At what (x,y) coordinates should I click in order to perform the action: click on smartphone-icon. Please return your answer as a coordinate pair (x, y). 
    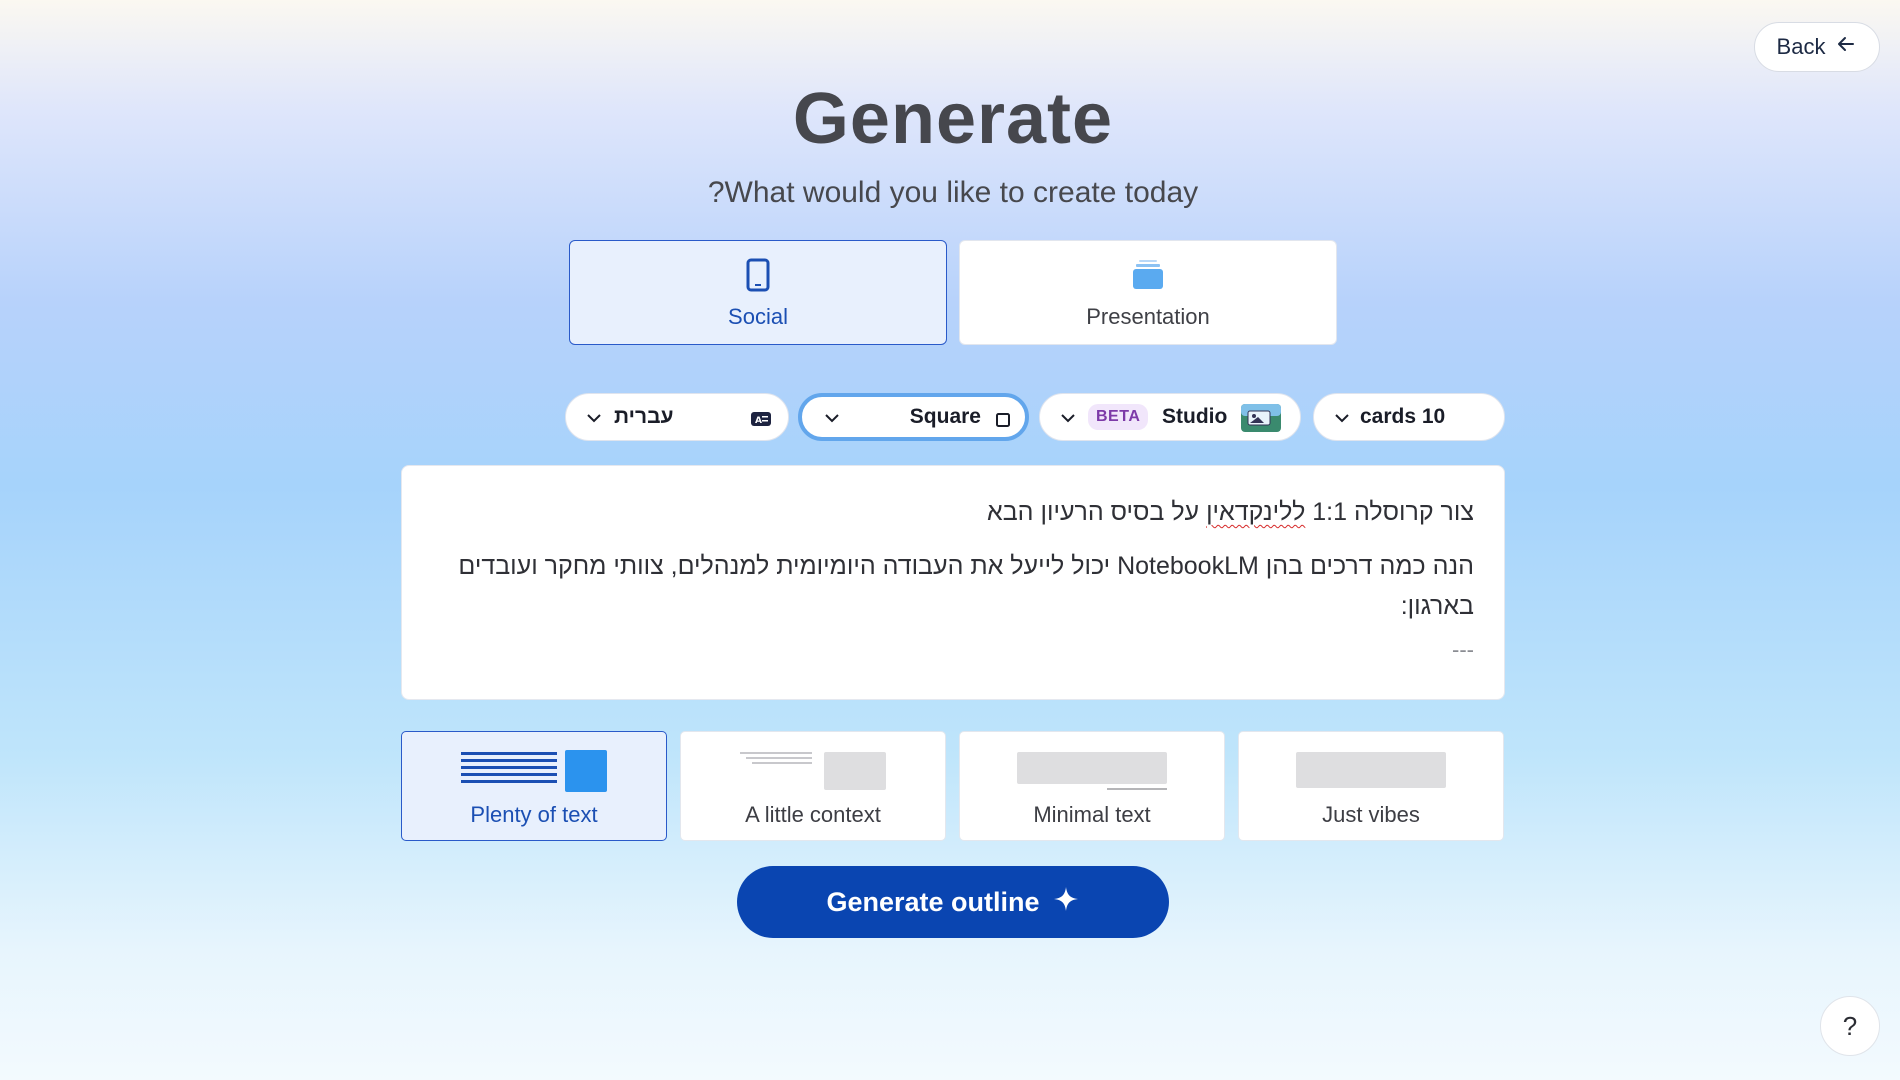
    Looking at the image, I should click on (758, 274).